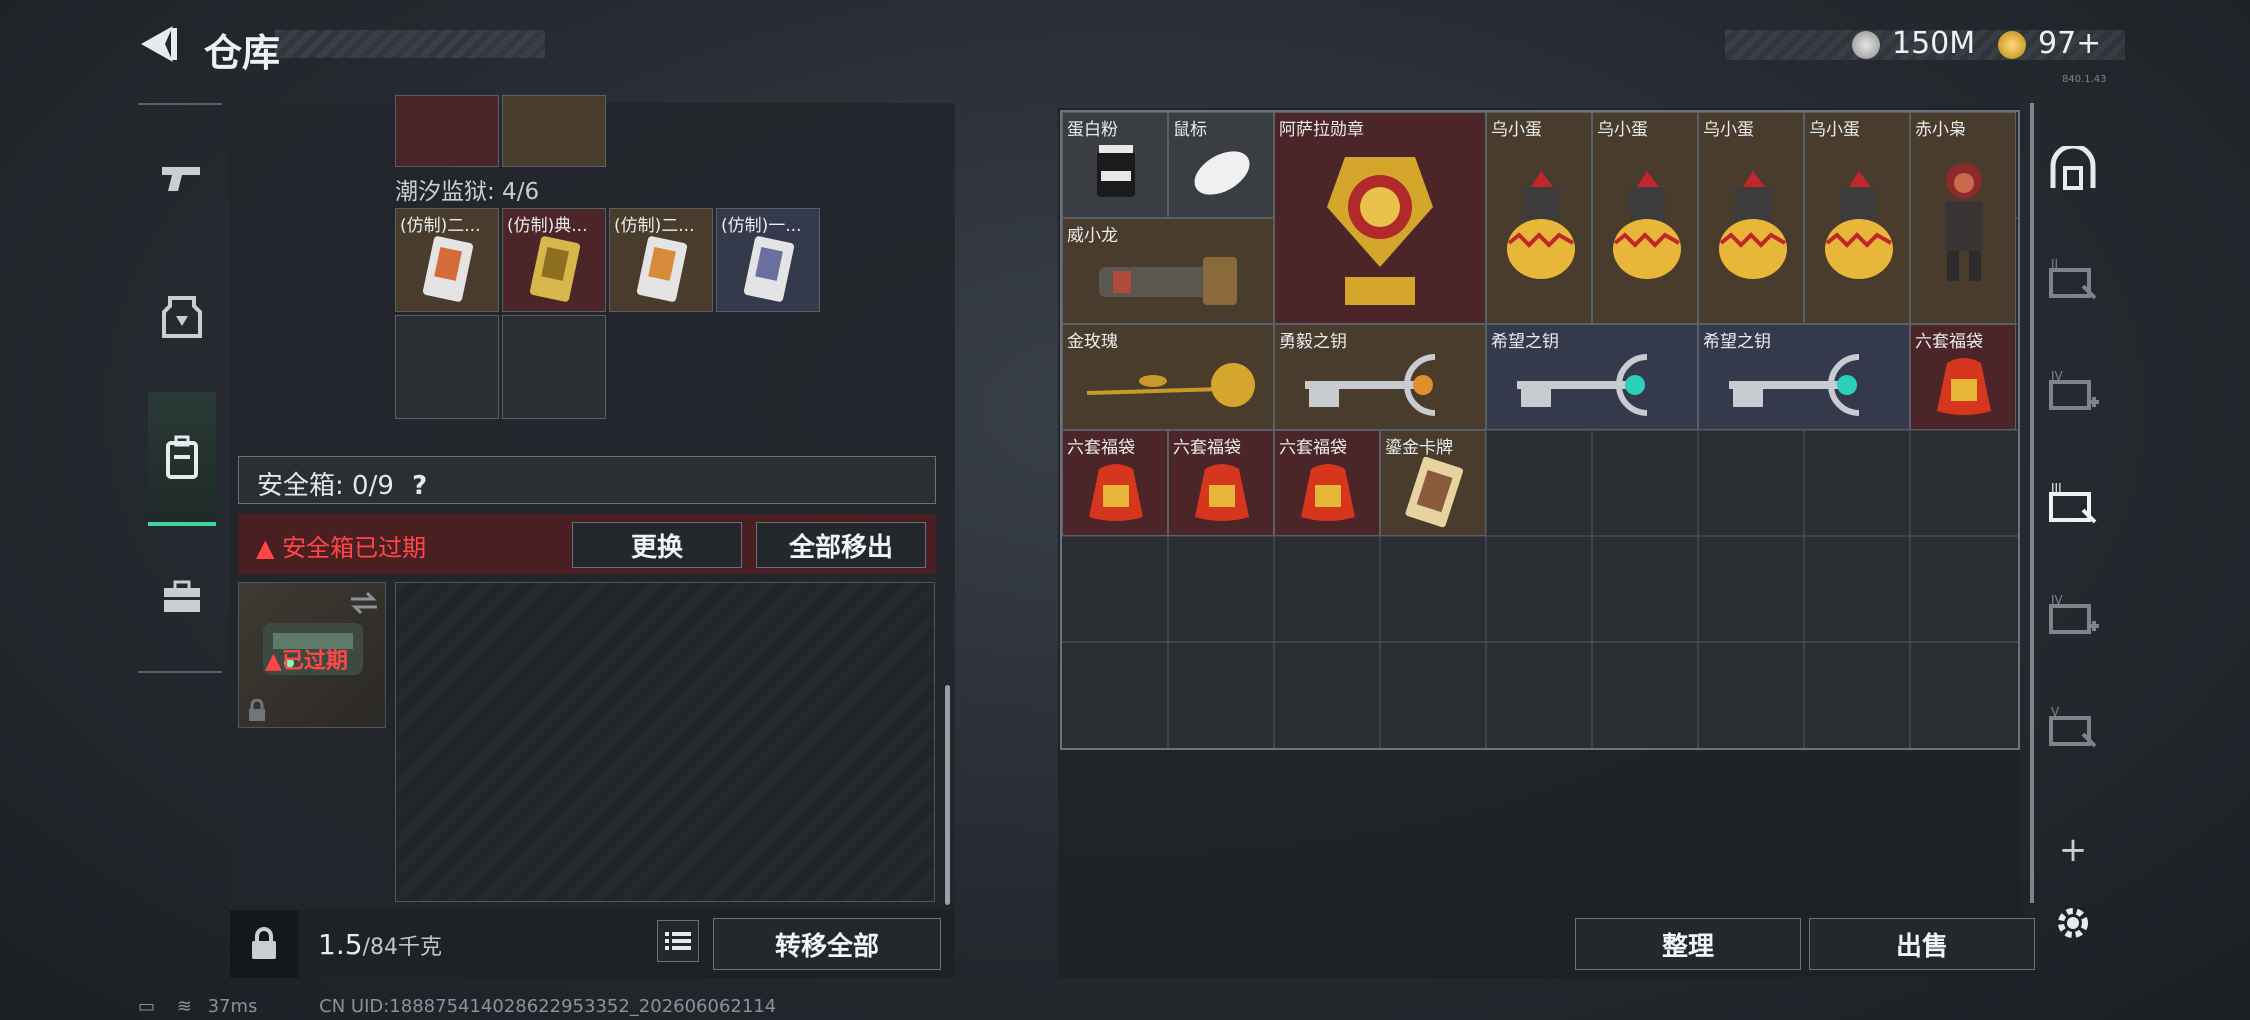  What do you see at coordinates (2084, 79) in the screenshot?
I see `version-label: 840.1.43` at bounding box center [2084, 79].